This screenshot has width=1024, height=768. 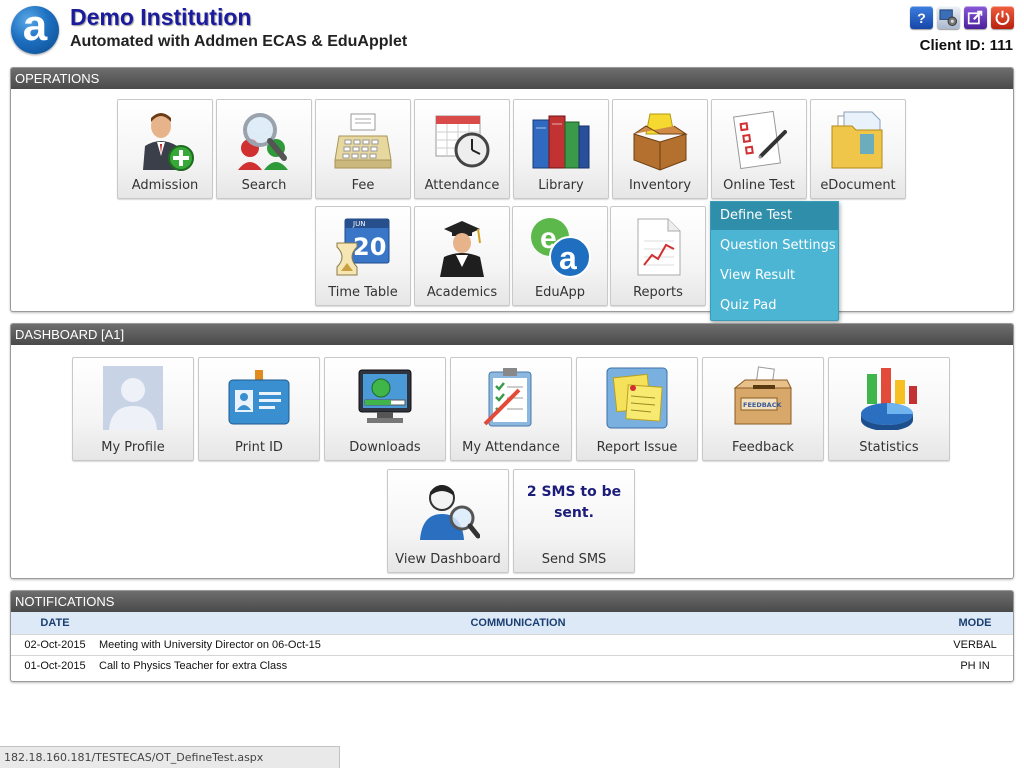 I want to click on user-search-icon, so click(x=450, y=512).